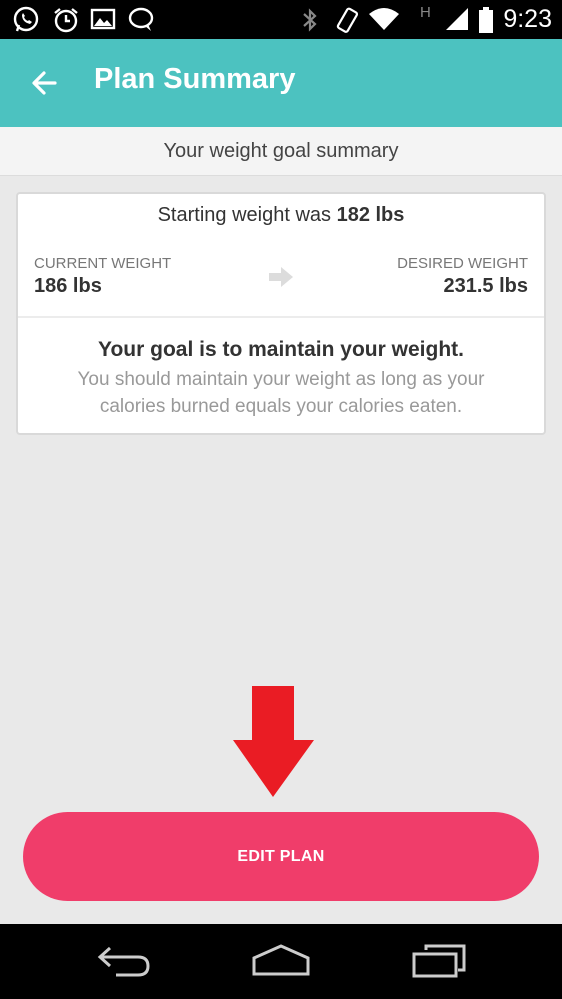  What do you see at coordinates (384, 21) in the screenshot?
I see `wifi-icon` at bounding box center [384, 21].